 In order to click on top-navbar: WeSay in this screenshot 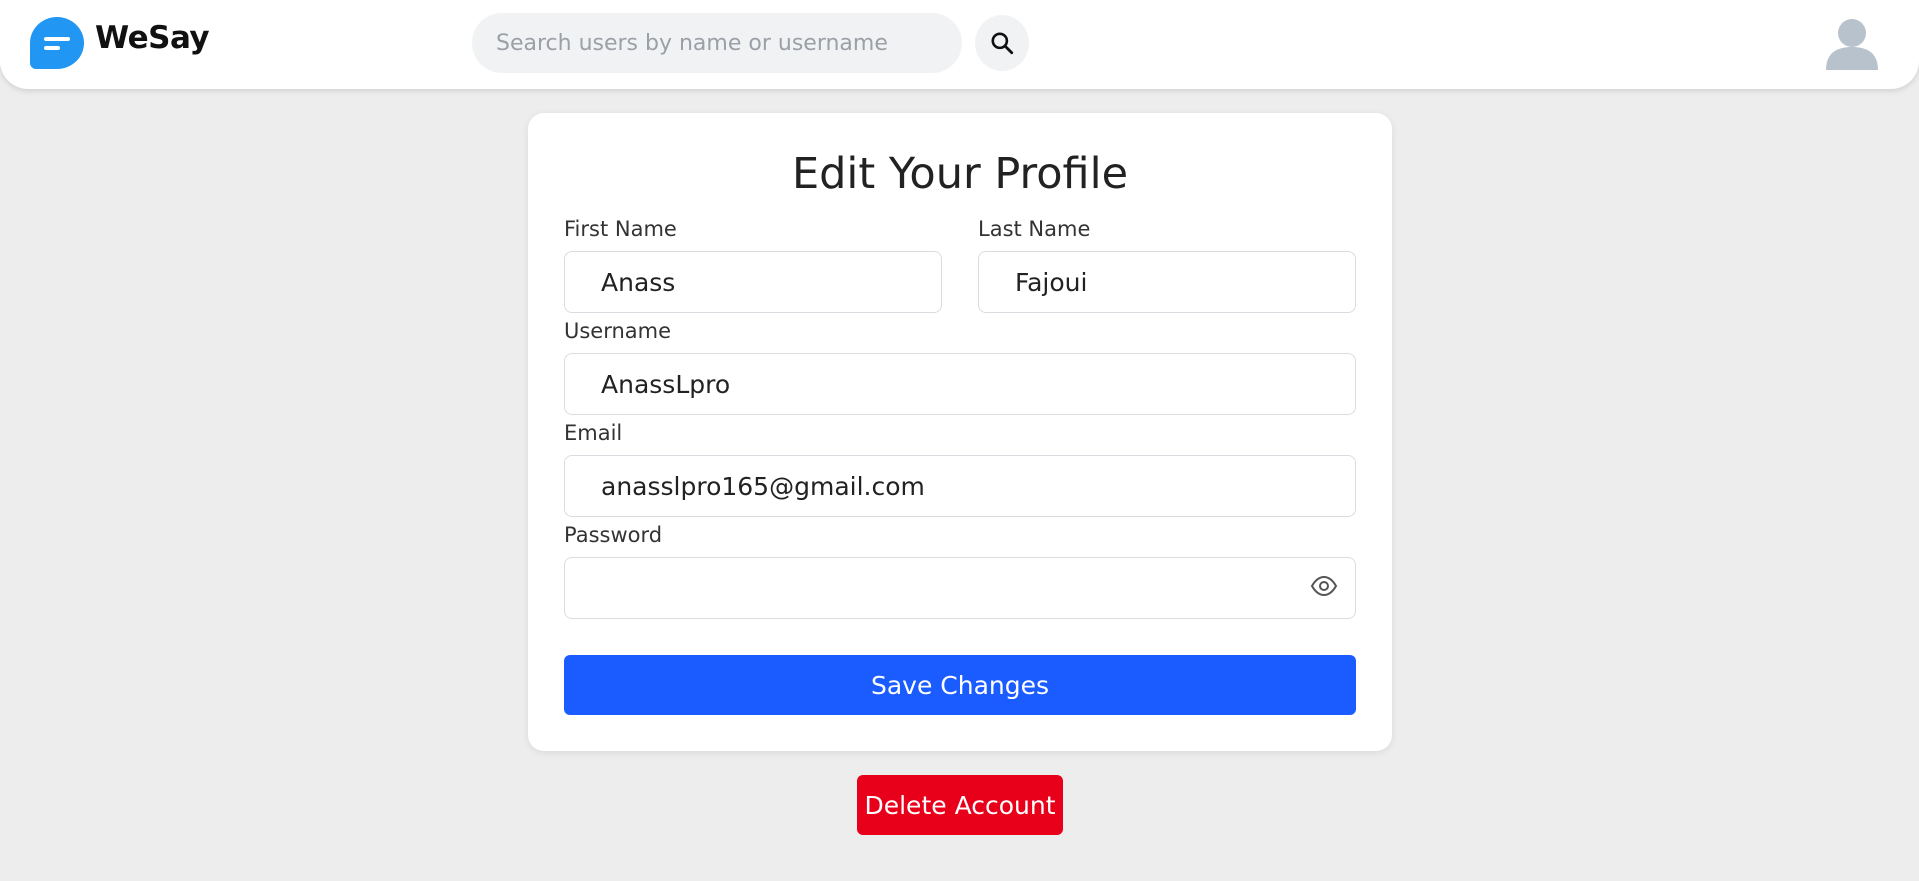, I will do `click(959, 44)`.